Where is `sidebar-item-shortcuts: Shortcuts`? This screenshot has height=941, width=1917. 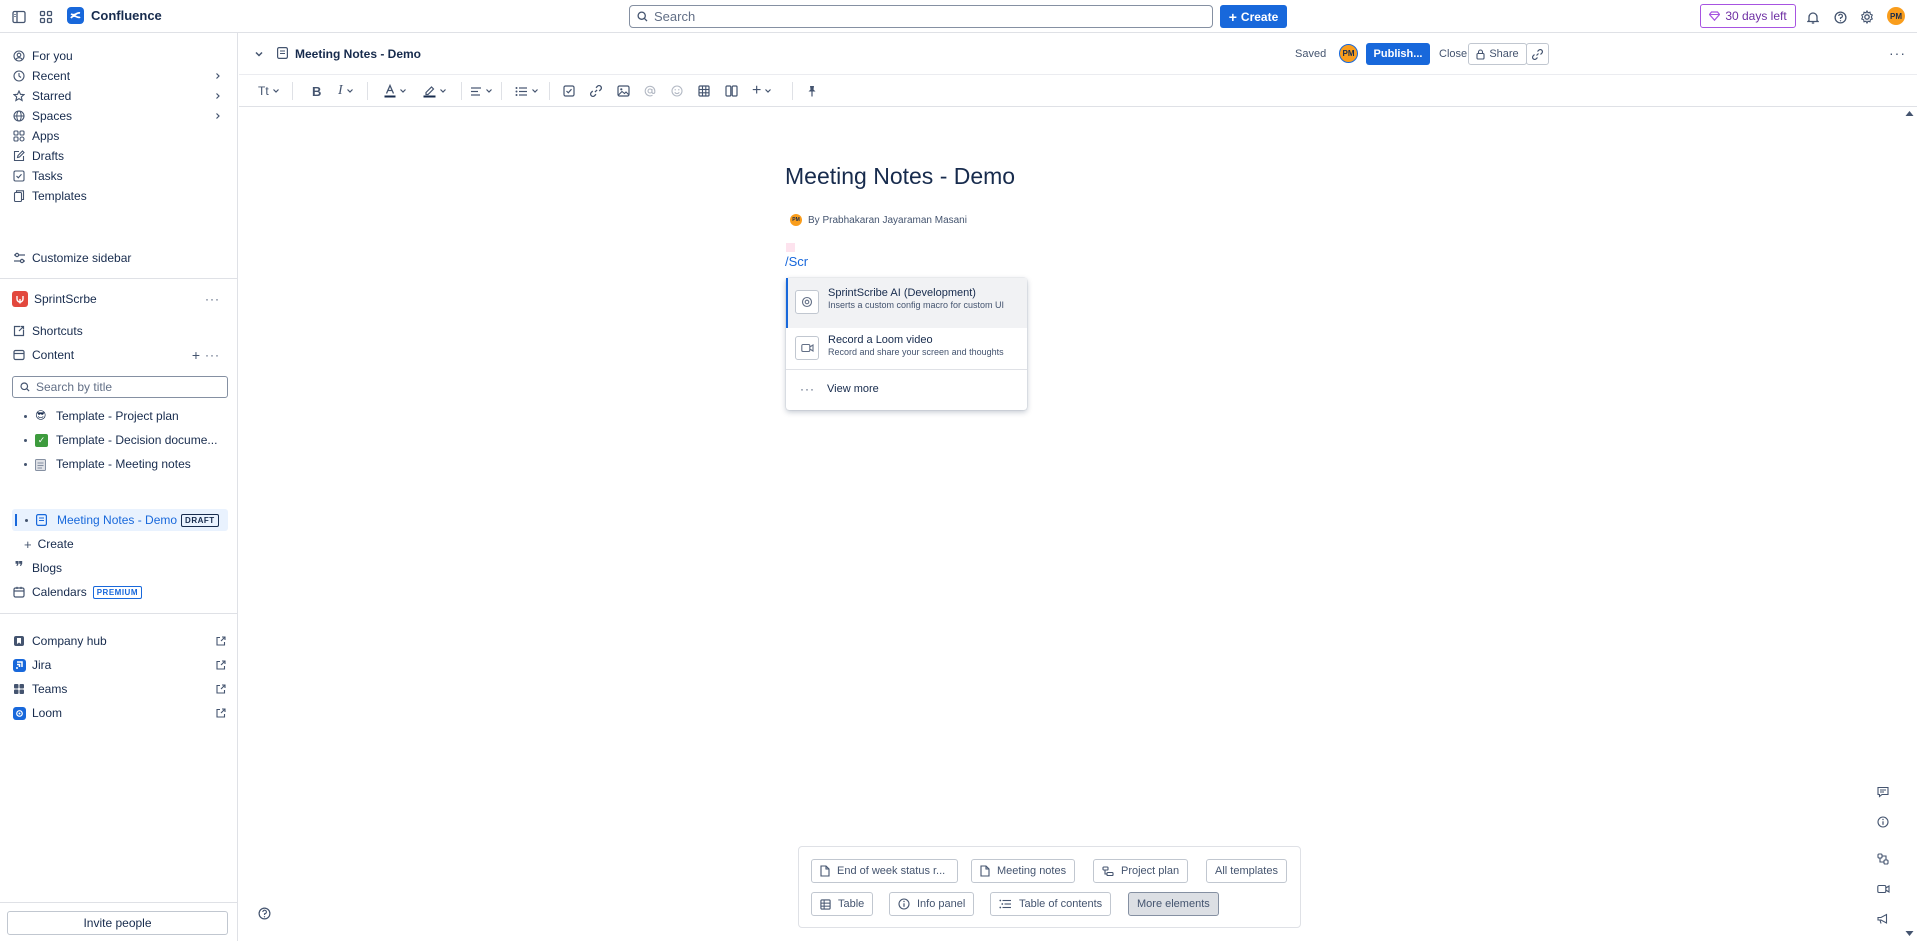 sidebar-item-shortcuts: Shortcuts is located at coordinates (119, 331).